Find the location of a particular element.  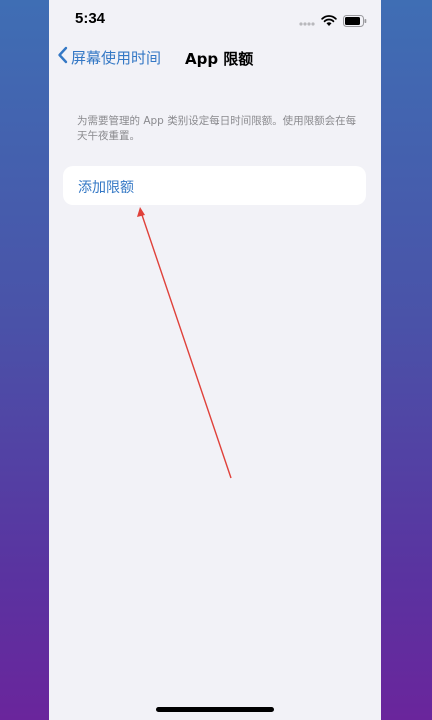

home-indicator is located at coordinates (215, 709).